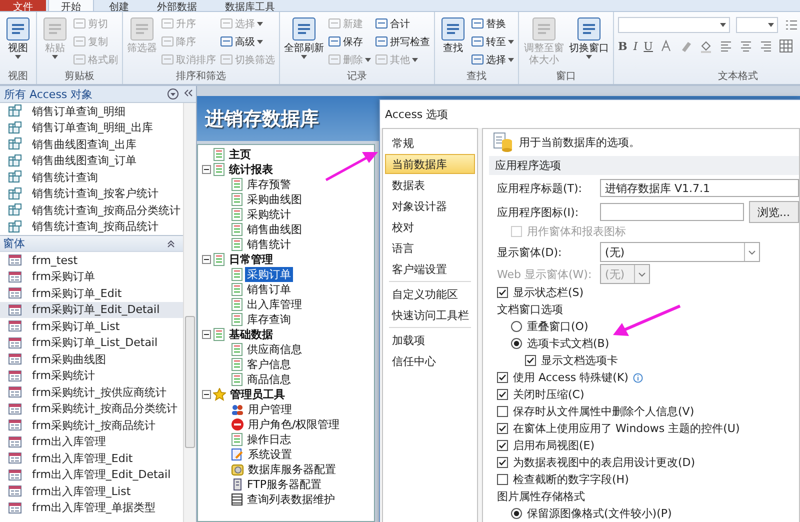 This screenshot has width=800, height=522. Describe the element at coordinates (269, 379) in the screenshot. I see `tree-item: 商品信息` at that location.